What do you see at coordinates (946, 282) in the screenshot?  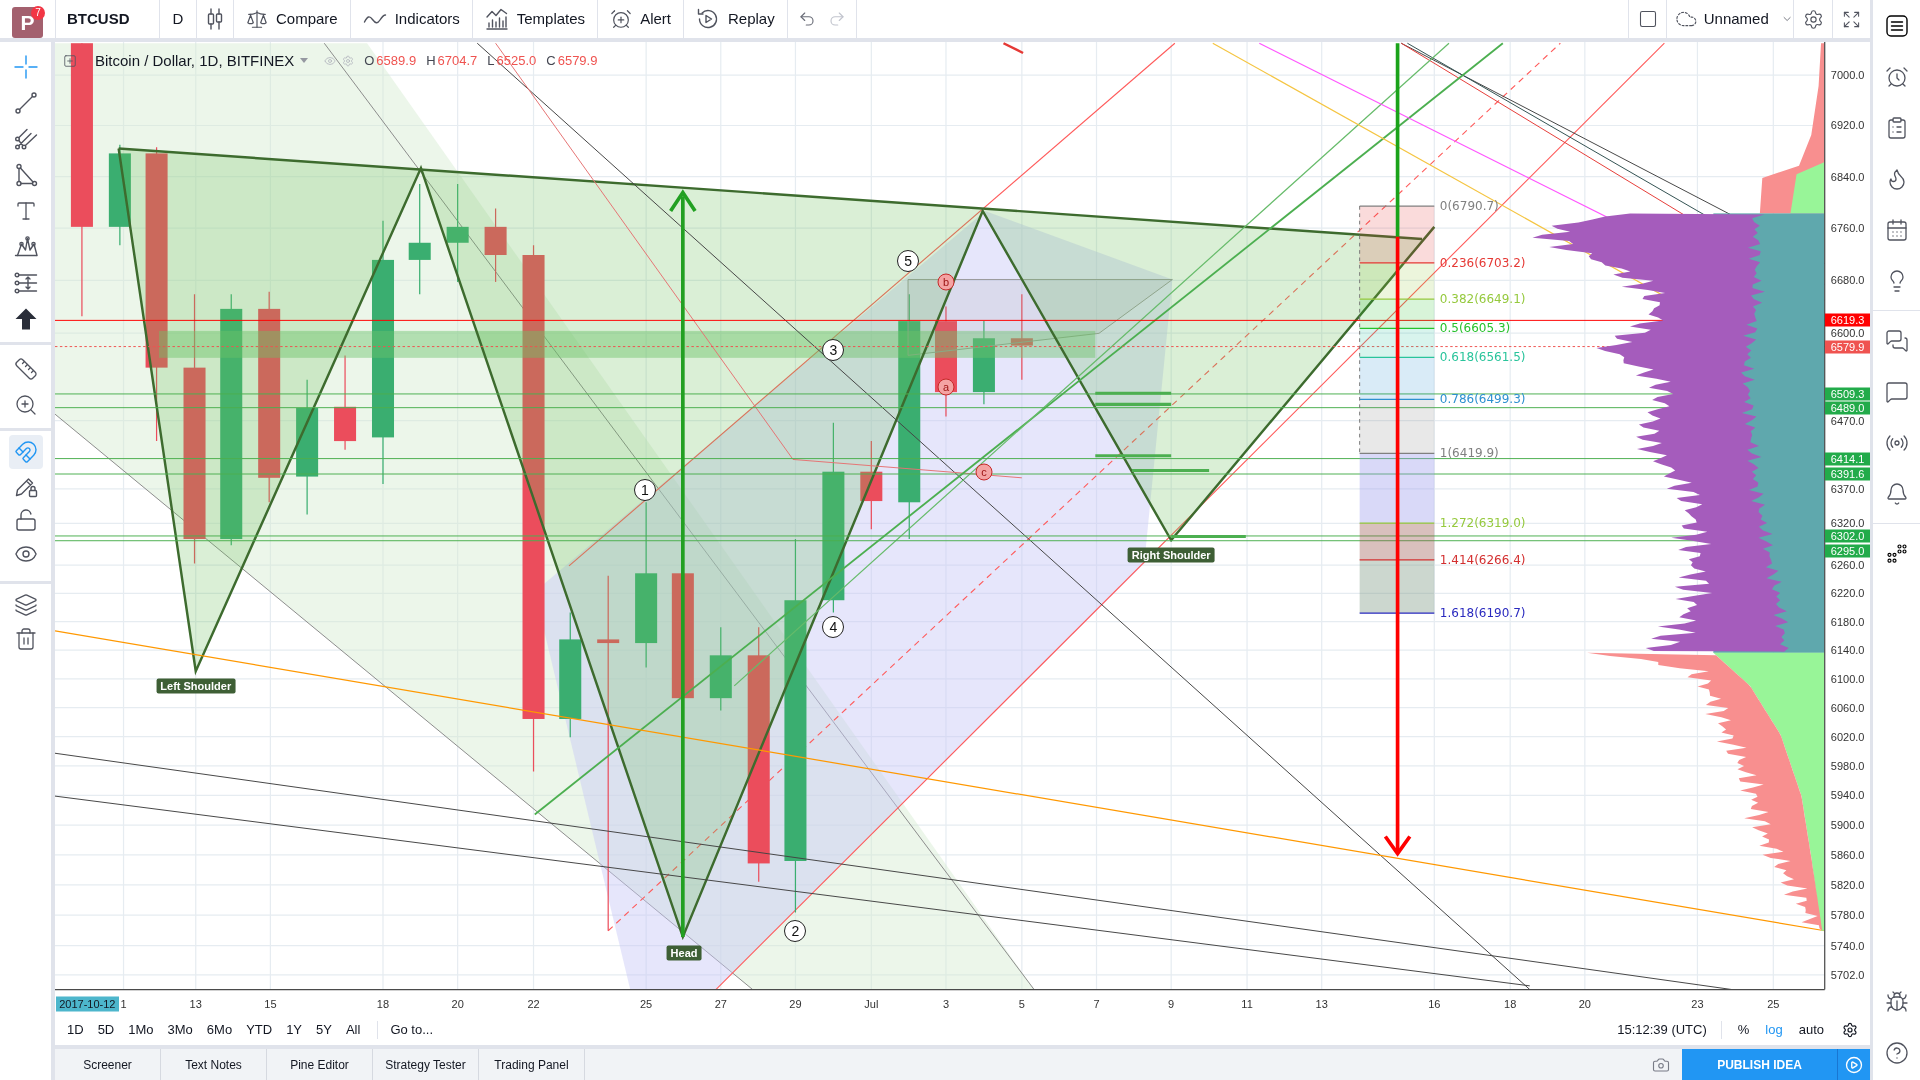 I see `wave-marker: b` at bounding box center [946, 282].